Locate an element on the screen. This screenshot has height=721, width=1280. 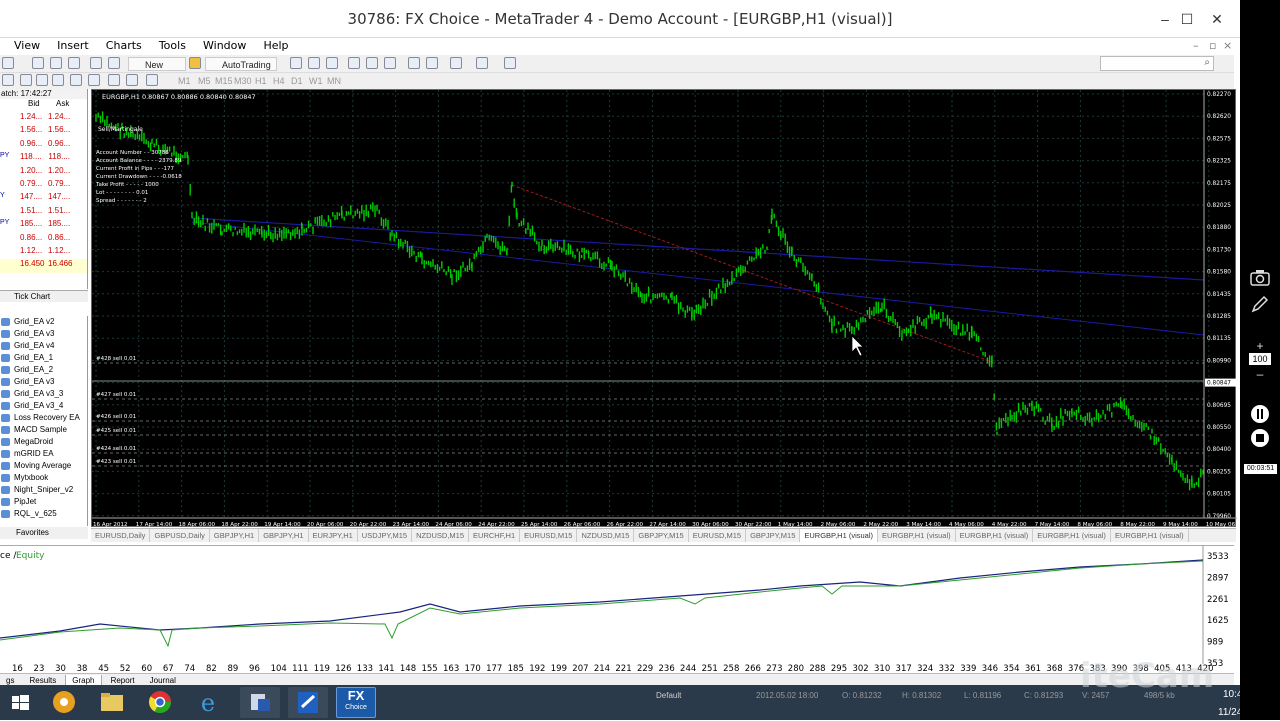
line-chart-icon is located at coordinates (332, 63).